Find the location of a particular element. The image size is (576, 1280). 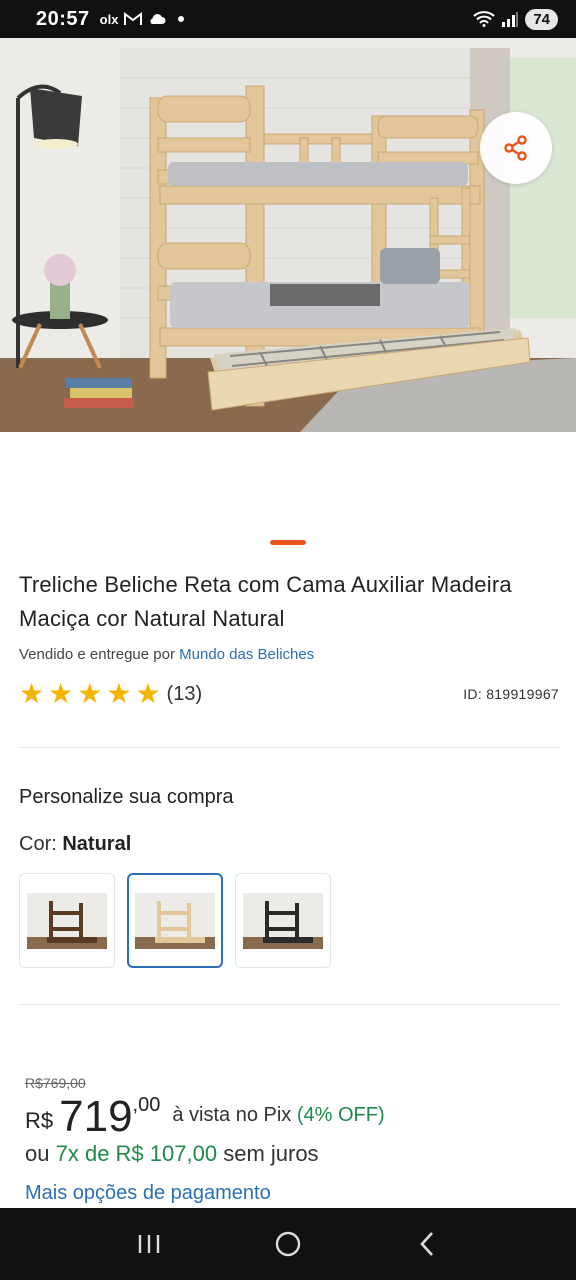

back-icon is located at coordinates (426, 1244).